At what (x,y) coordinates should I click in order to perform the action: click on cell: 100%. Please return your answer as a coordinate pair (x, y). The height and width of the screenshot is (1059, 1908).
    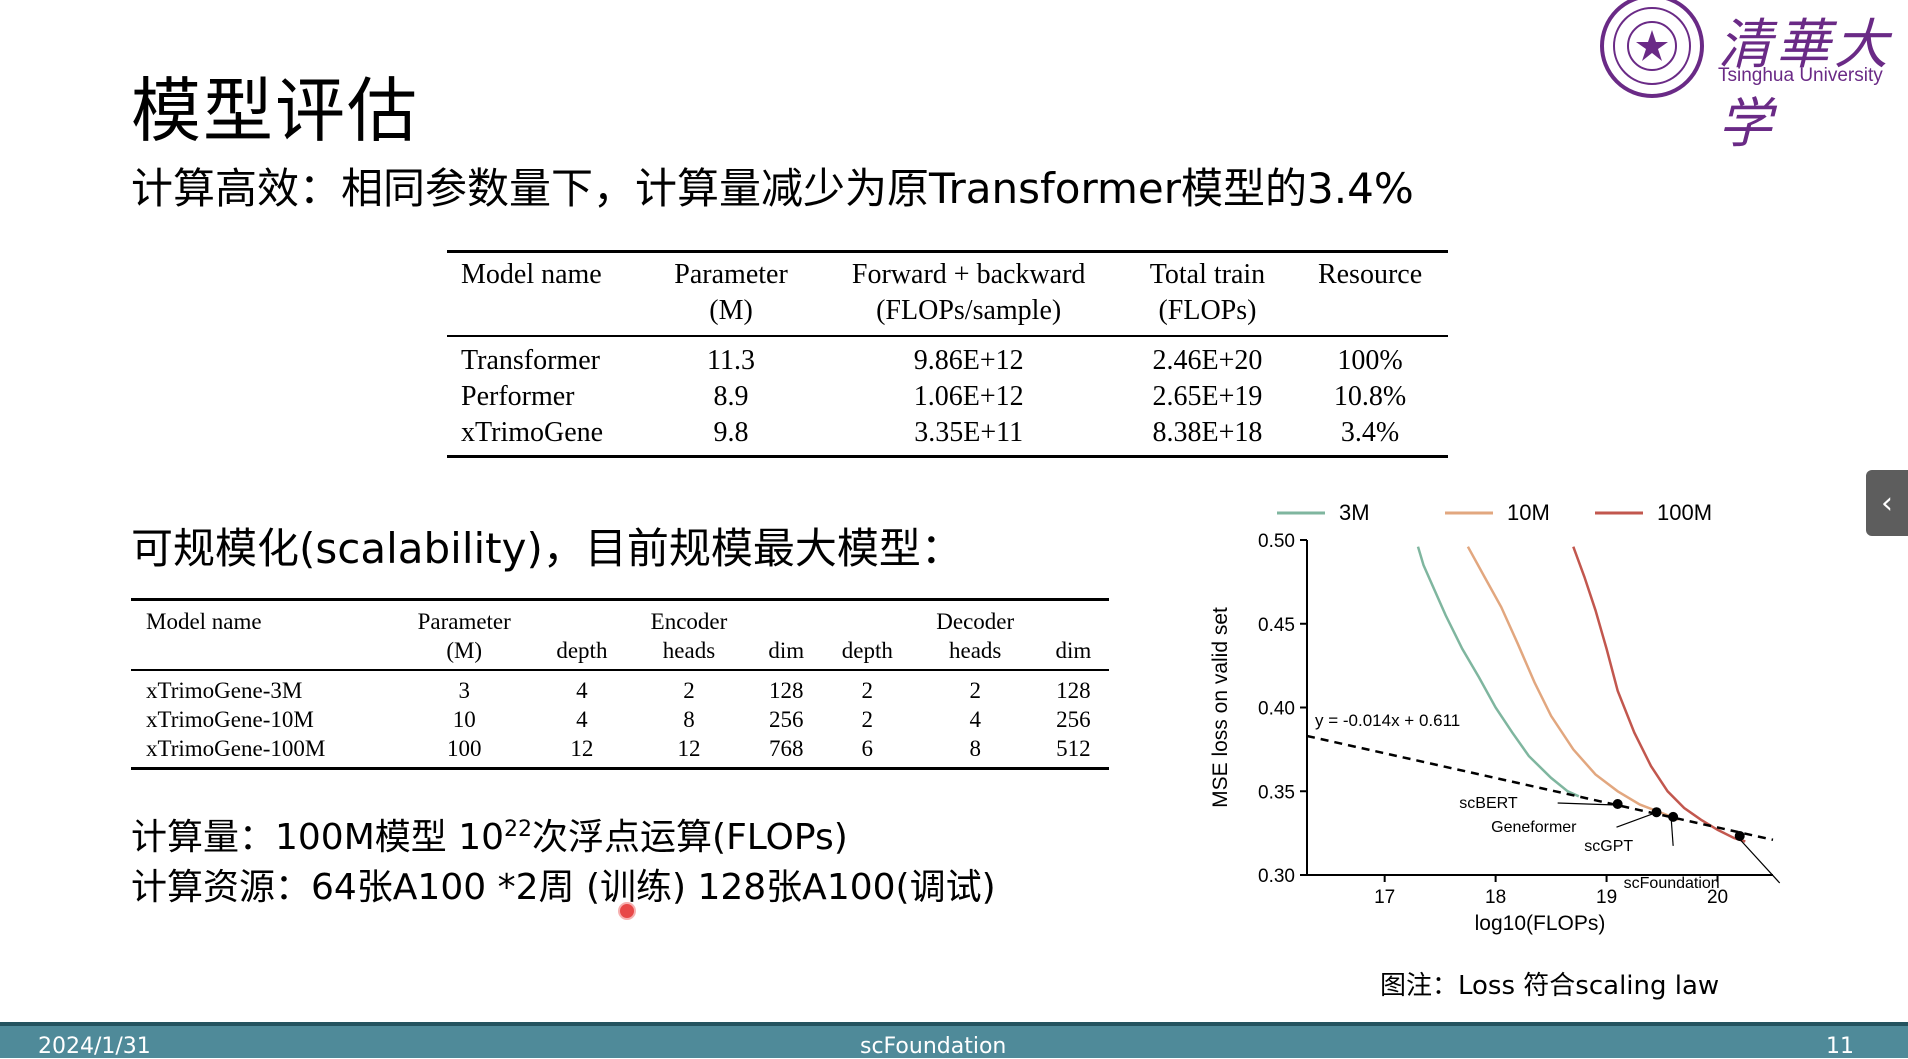
    Looking at the image, I should click on (1370, 360).